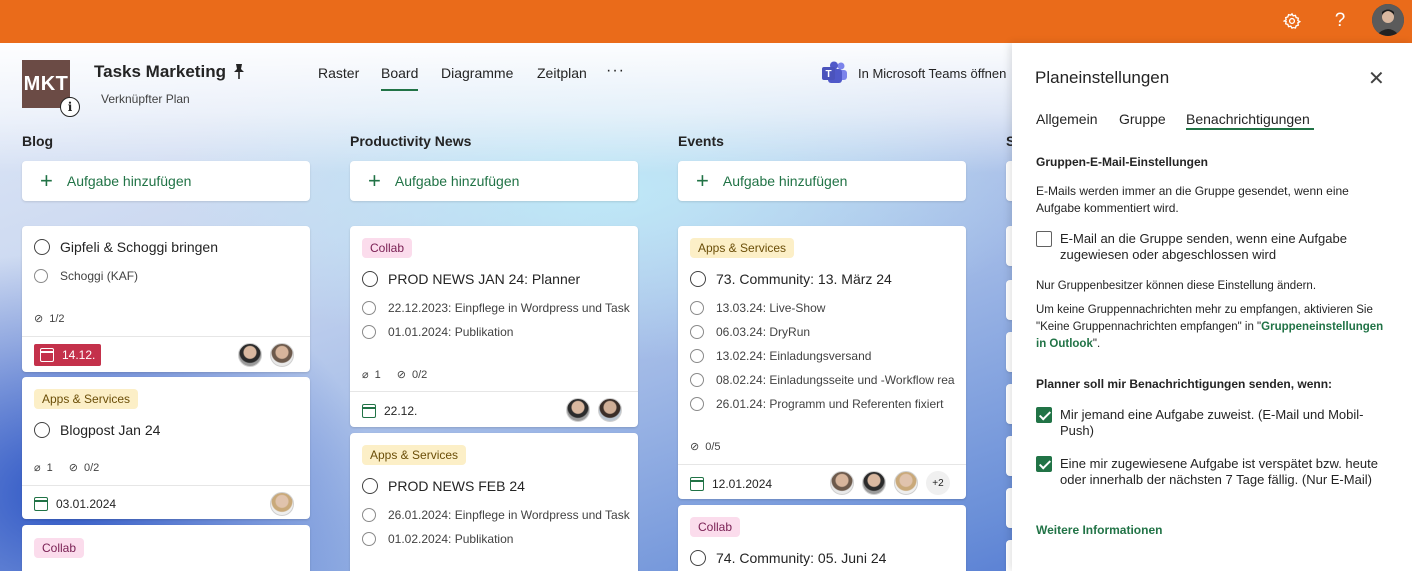  What do you see at coordinates (126, 247) in the screenshot?
I see `task-title: Gipfeli & Schoggi bringen` at bounding box center [126, 247].